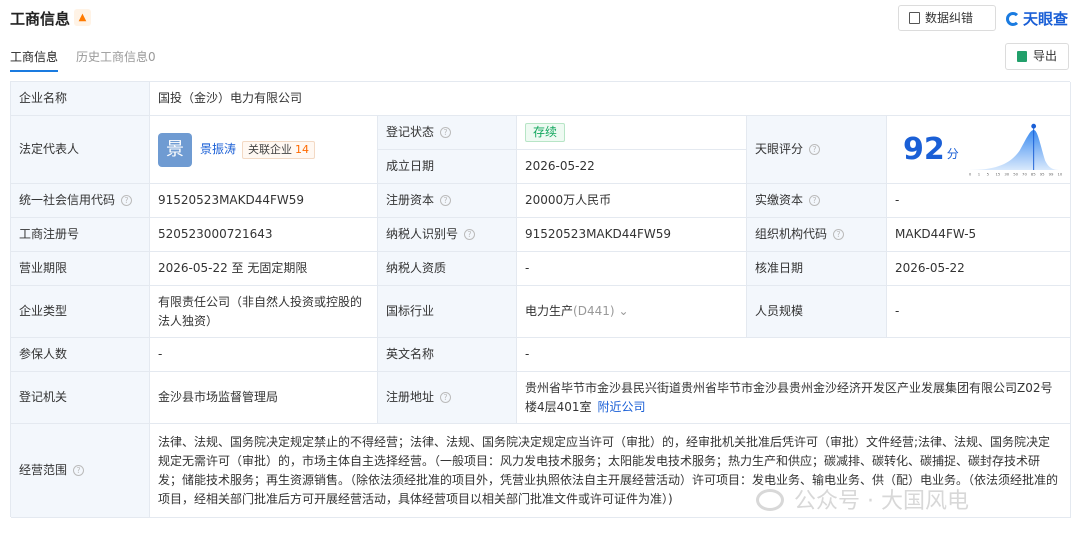 This screenshot has width=1080, height=543. I want to click on value-credit-code: 91520523MAKD44FW59, so click(264, 201).